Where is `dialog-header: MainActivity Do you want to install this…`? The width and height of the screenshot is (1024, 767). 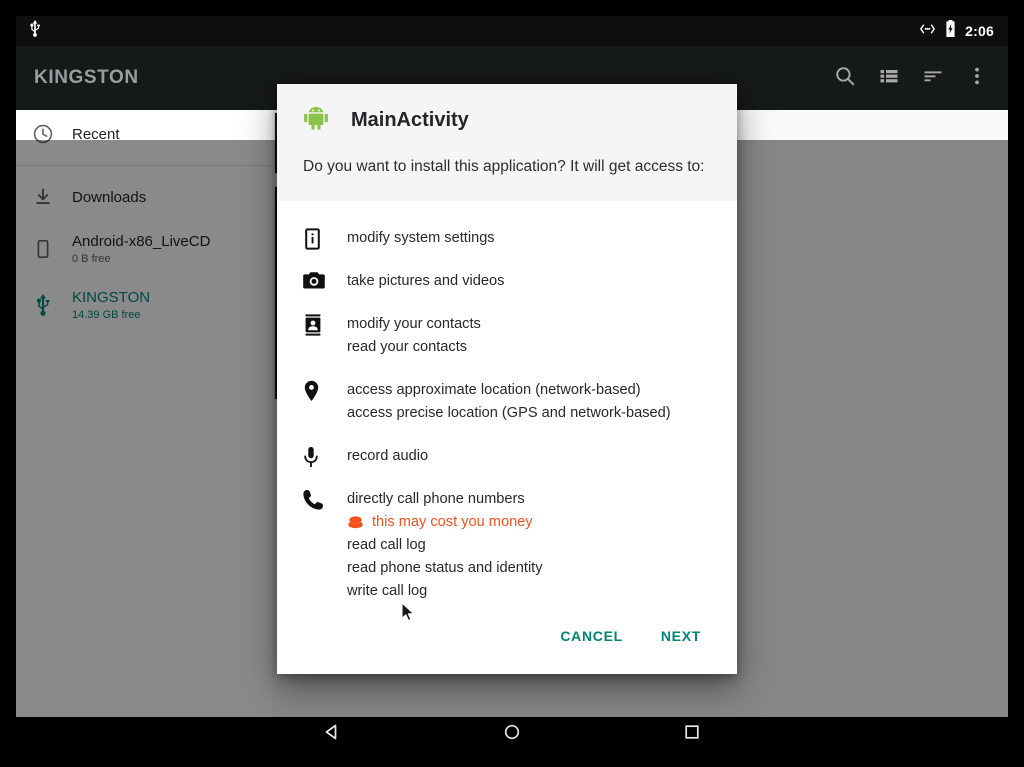
dialog-header: MainActivity Do you want to install this… is located at coordinates (507, 142).